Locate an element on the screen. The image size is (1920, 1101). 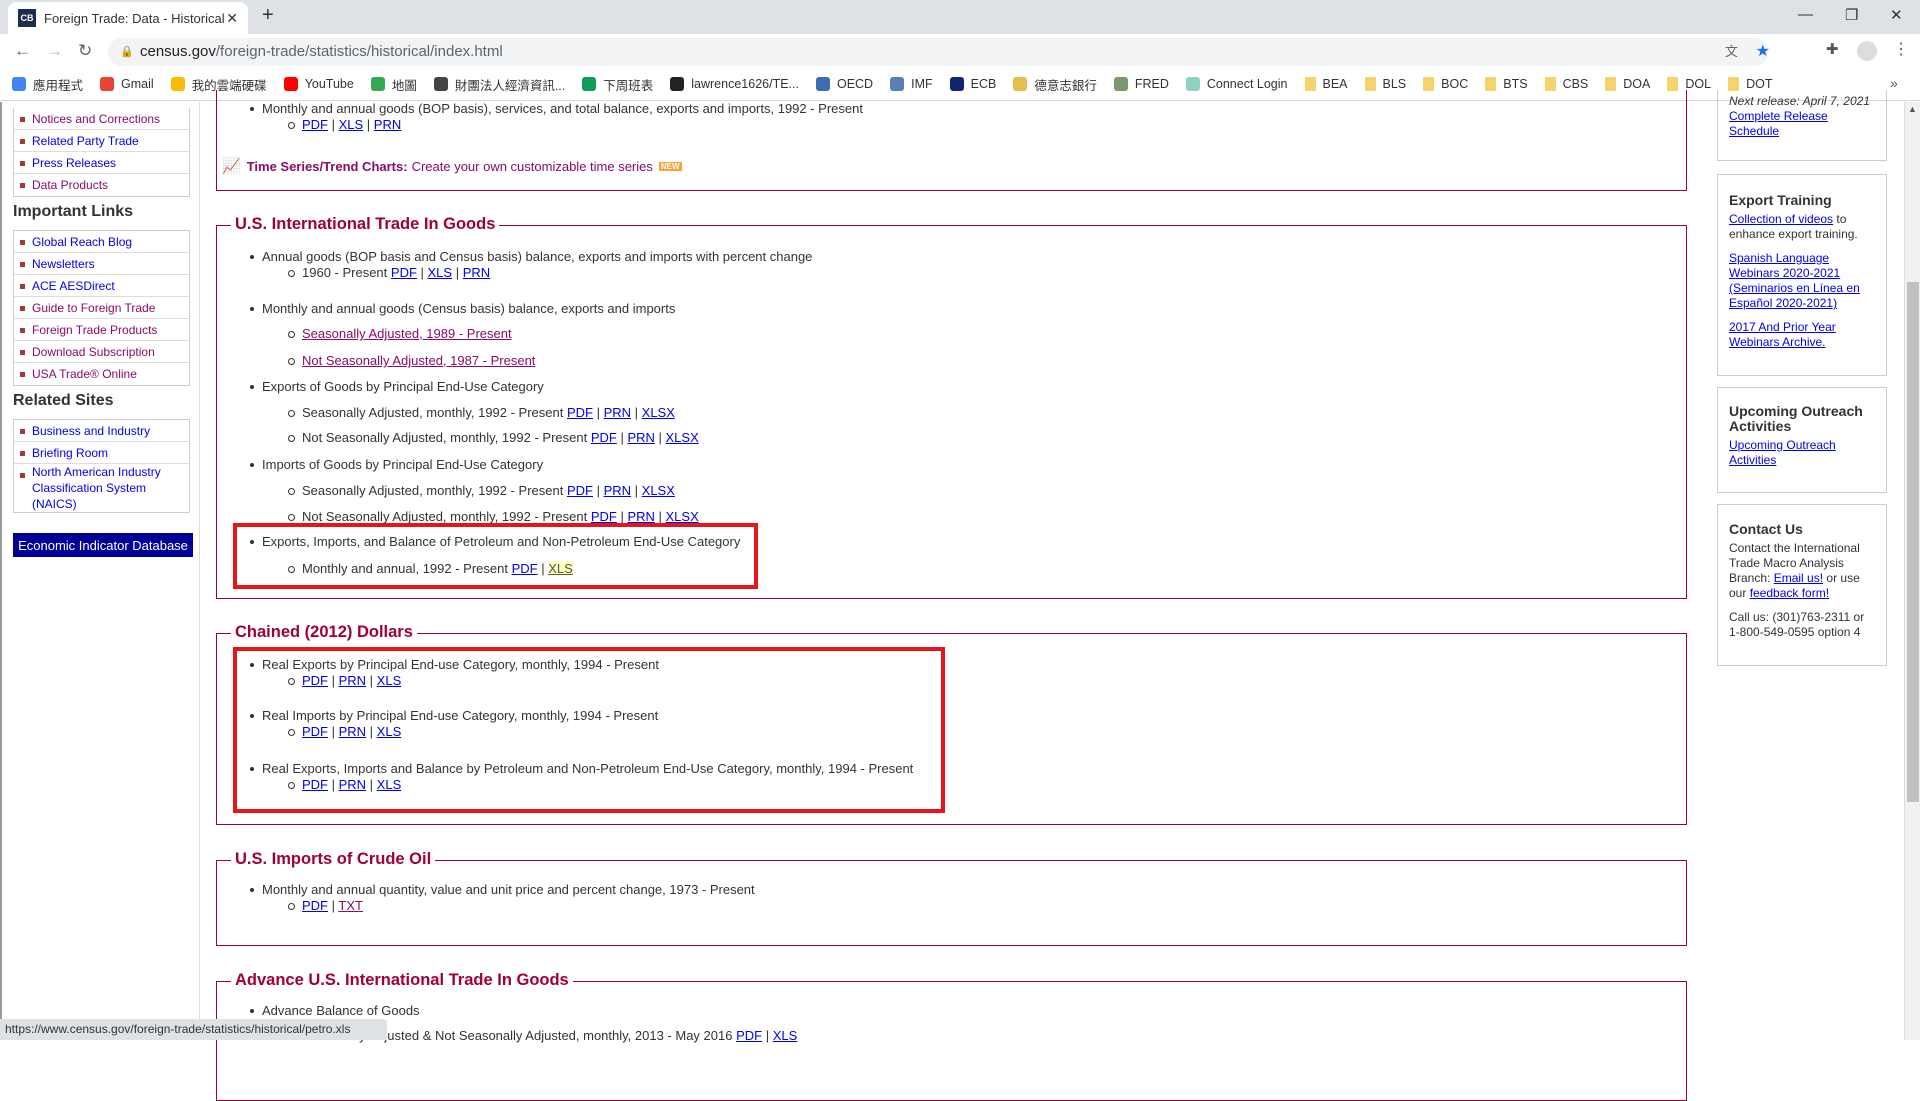
sidebar-link: ACE AESDirect is located at coordinates (73, 286).